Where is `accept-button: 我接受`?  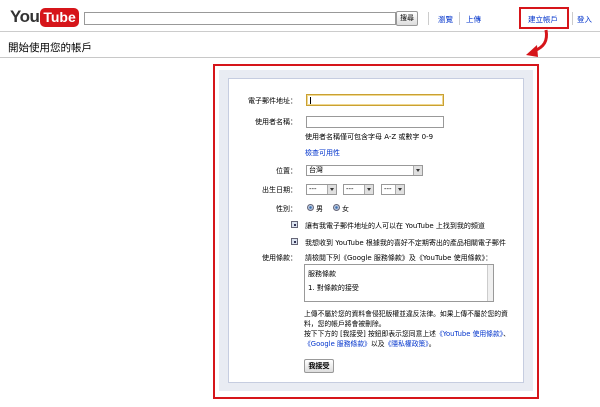
accept-button: 我接受 is located at coordinates (319, 366).